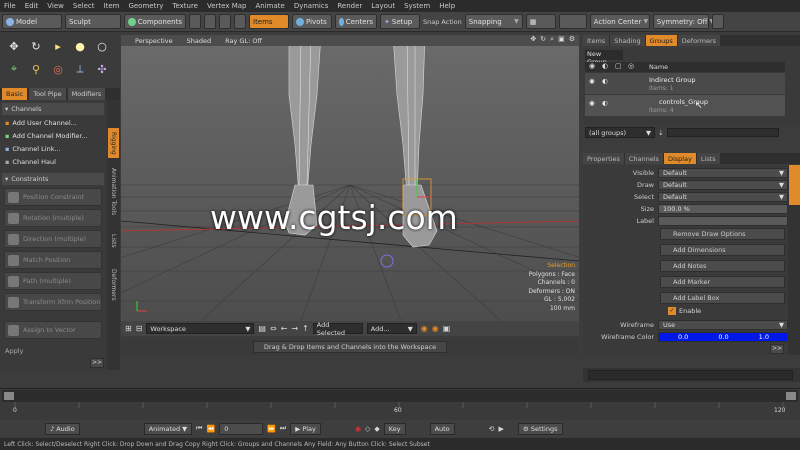 The image size is (800, 450). Describe the element at coordinates (722, 282) in the screenshot. I see `add-marker-button: Add Marker` at that location.